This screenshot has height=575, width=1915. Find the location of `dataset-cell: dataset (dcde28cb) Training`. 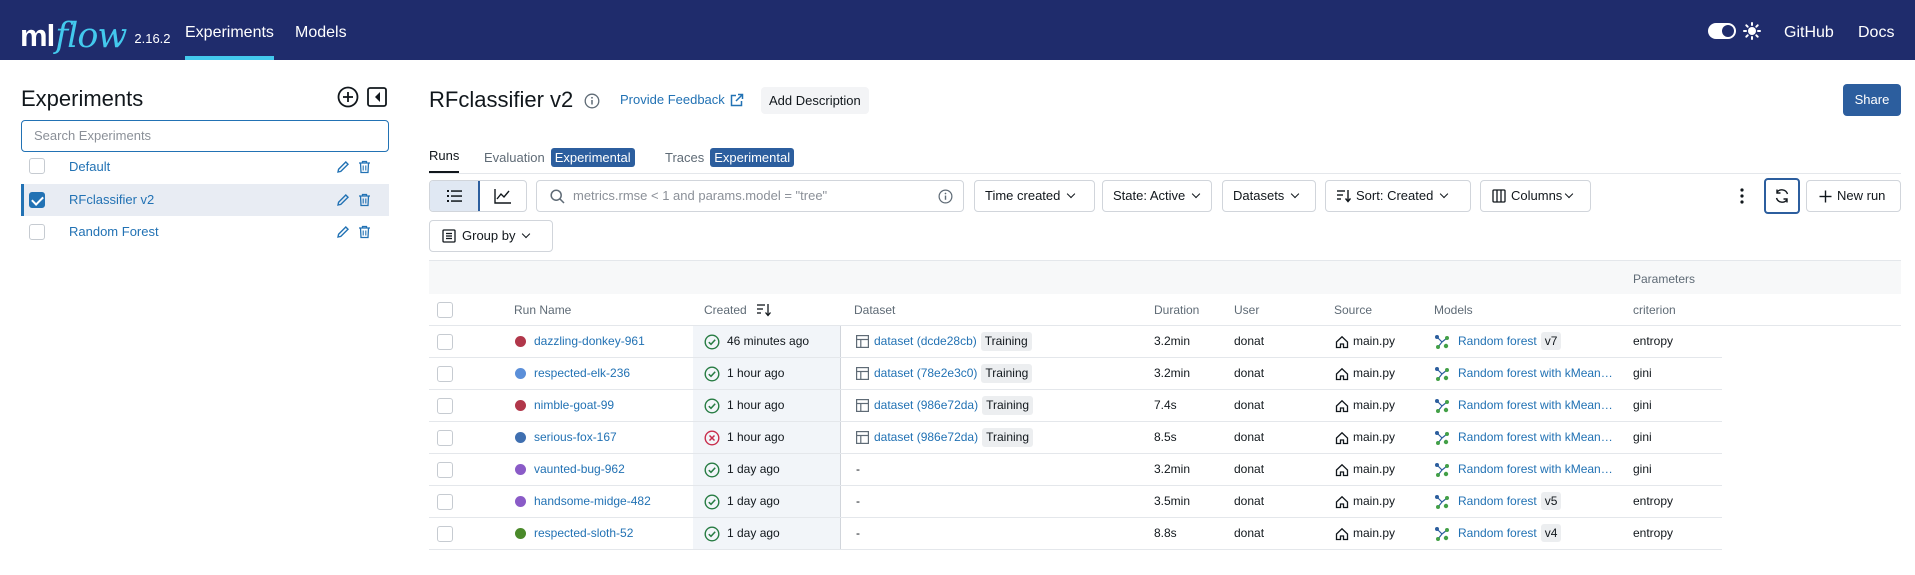

dataset-cell: dataset (dcde28cb) Training is located at coordinates (953, 341).